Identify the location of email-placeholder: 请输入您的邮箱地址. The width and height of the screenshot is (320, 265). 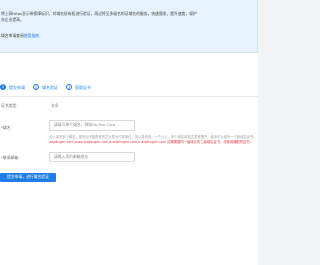
(71, 156).